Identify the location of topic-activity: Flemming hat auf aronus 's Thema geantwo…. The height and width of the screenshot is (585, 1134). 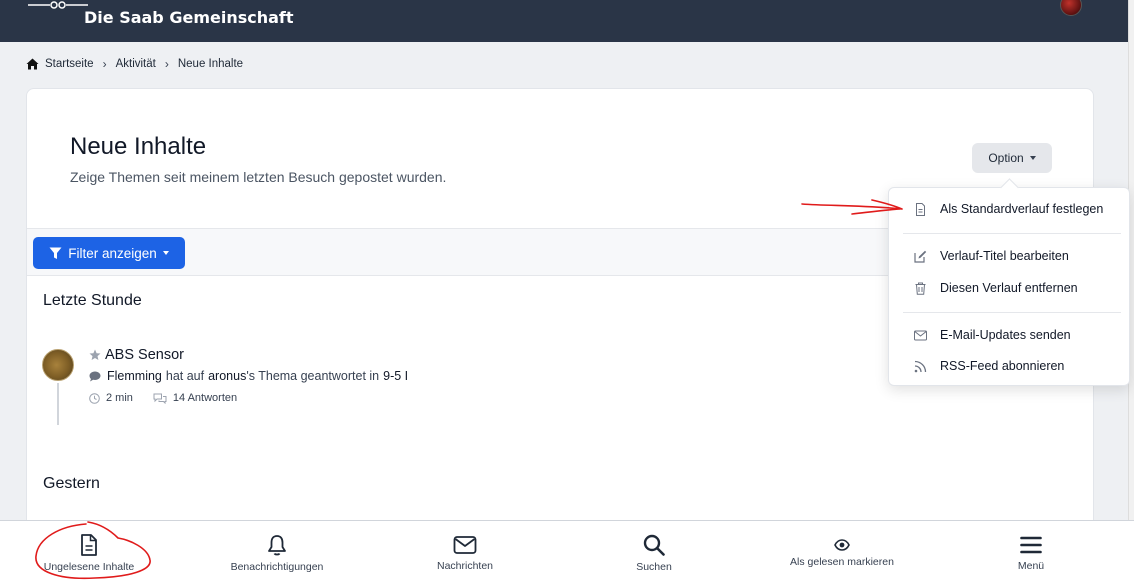
(248, 376).